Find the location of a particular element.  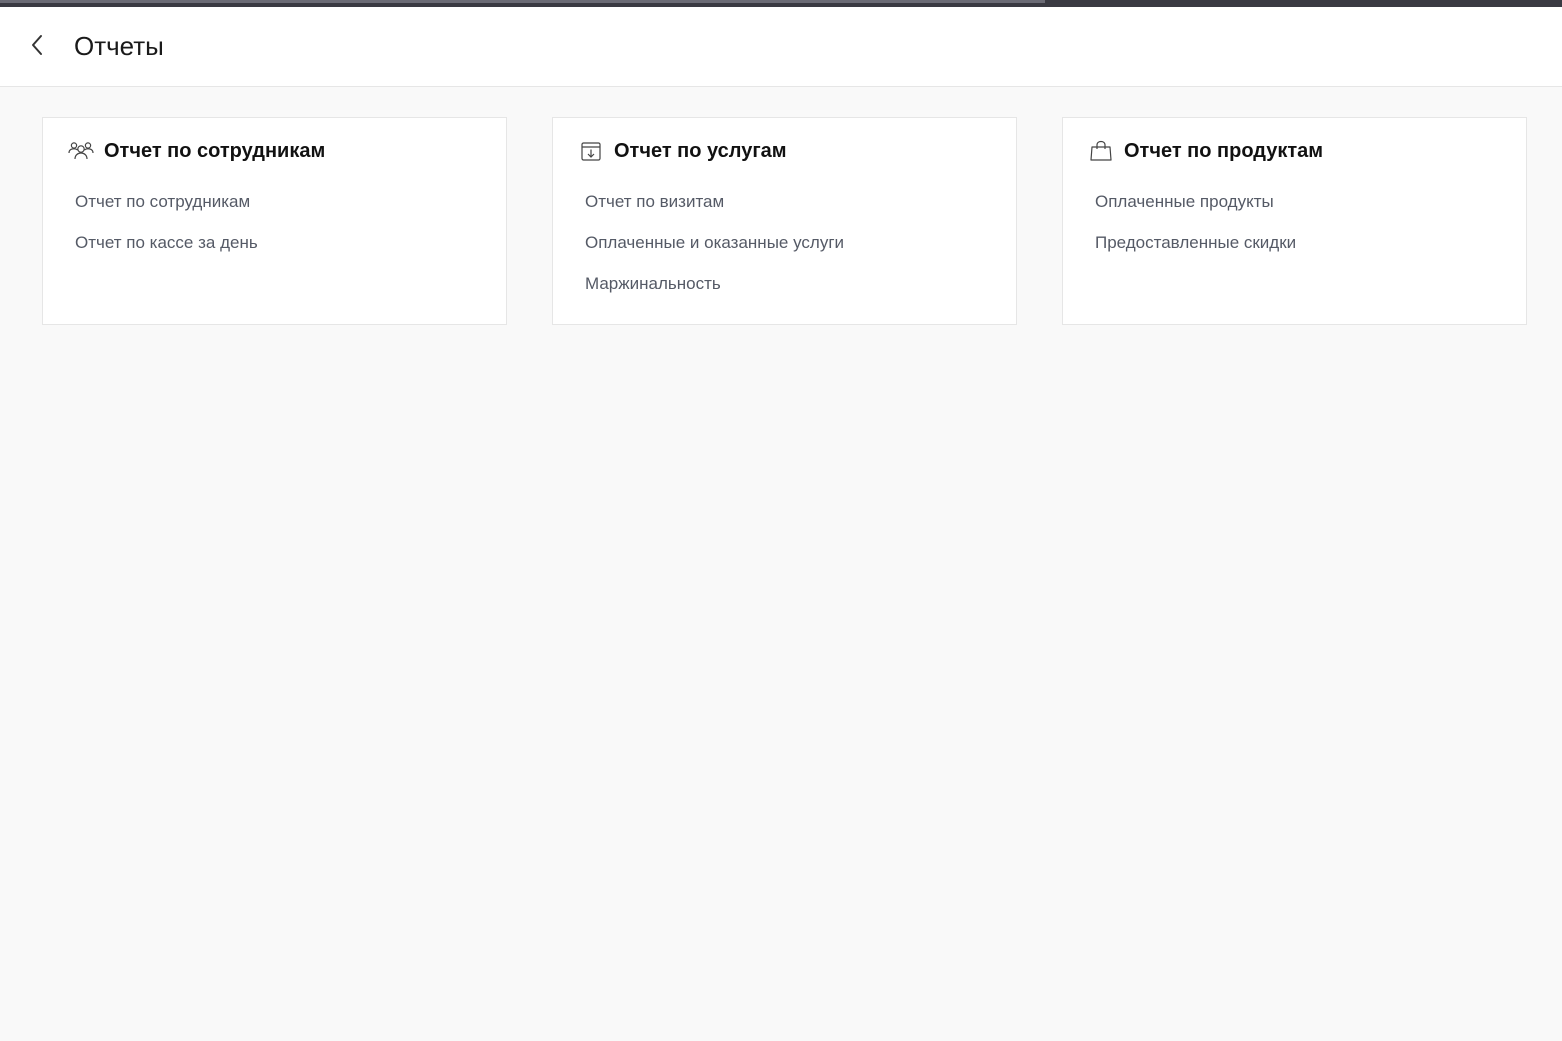

window-top-strip-highlight is located at coordinates (522, 1).